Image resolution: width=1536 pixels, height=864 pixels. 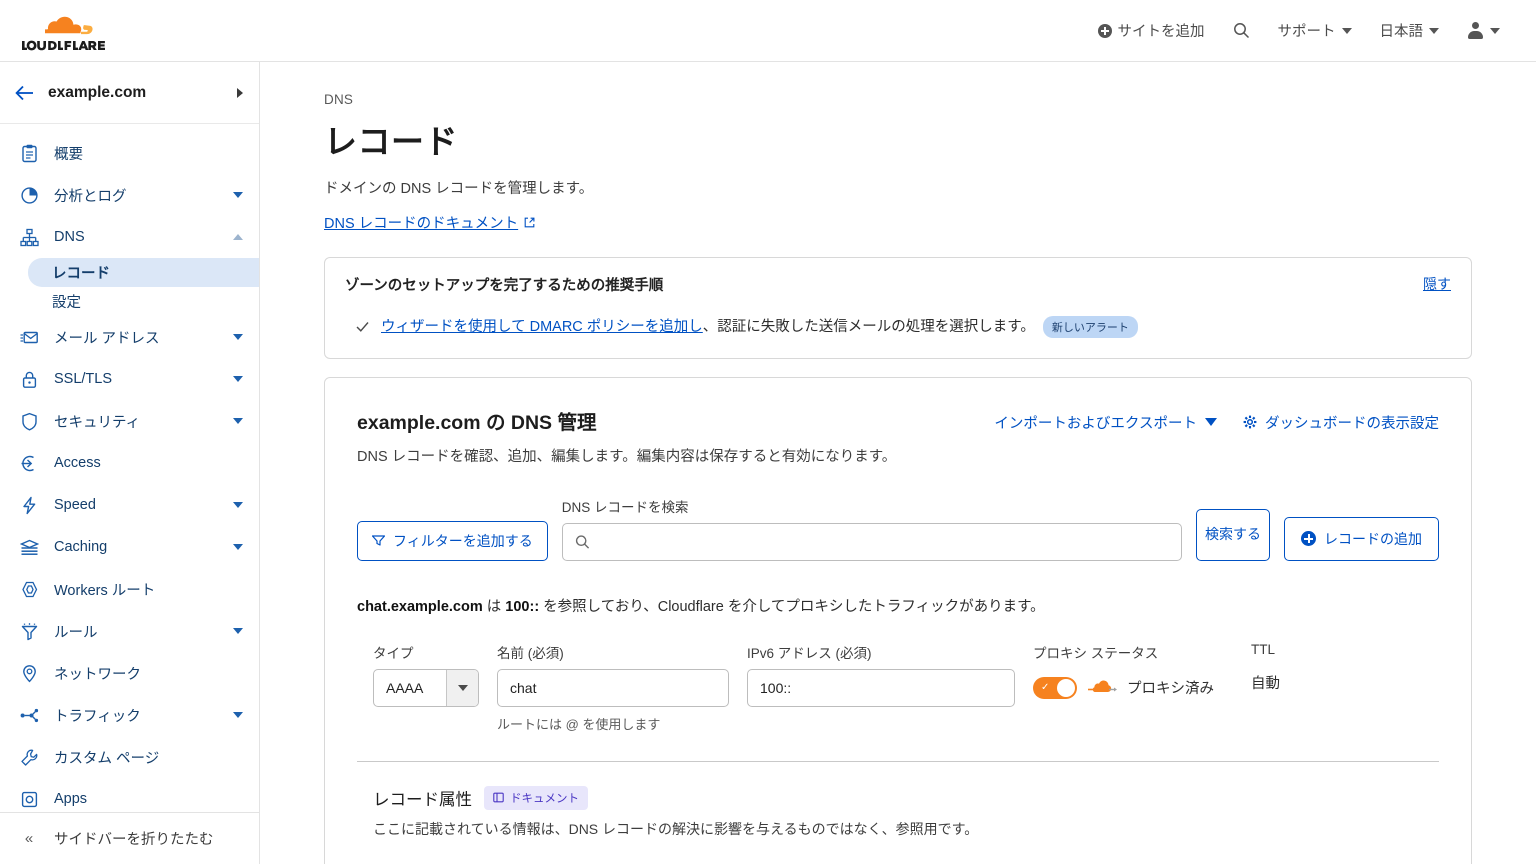 I want to click on apps-icon, so click(x=29, y=799).